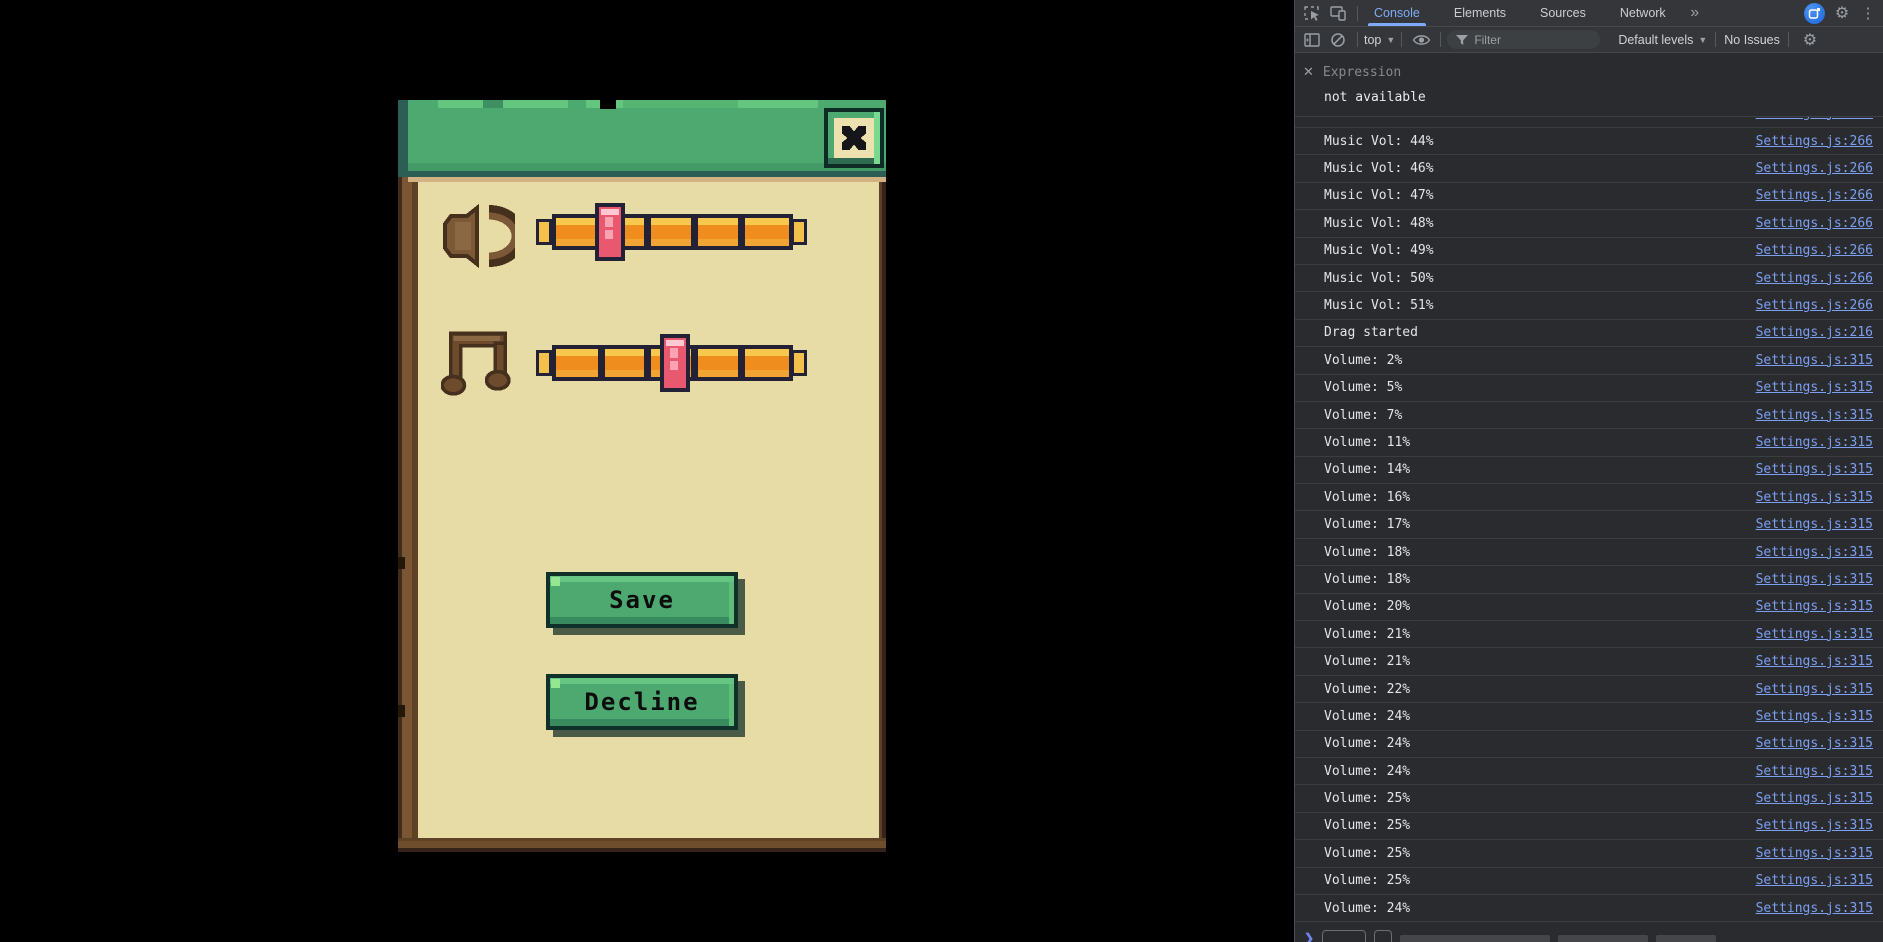 Image resolution: width=1883 pixels, height=942 pixels. What do you see at coordinates (1589, 909) in the screenshot?
I see `console-row: Volume: 24% Settings.js:315` at bounding box center [1589, 909].